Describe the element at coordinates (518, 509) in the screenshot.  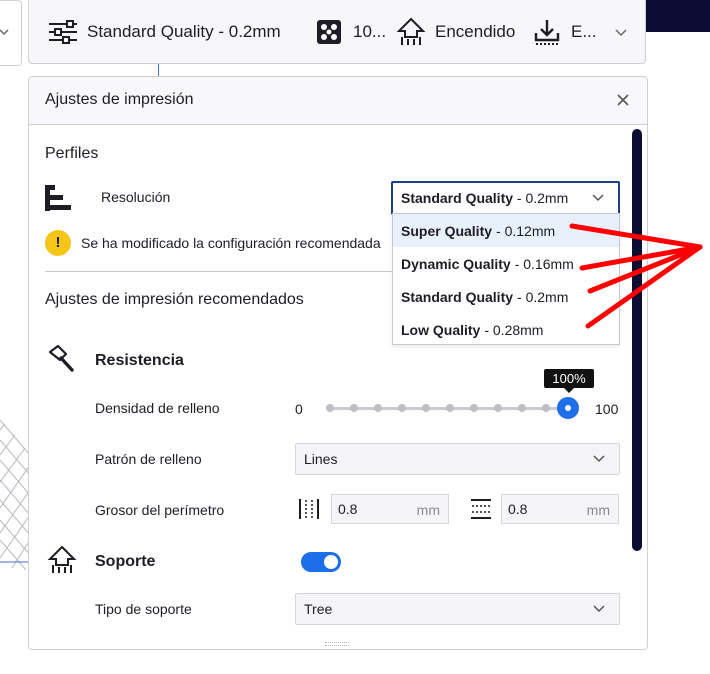
I see `top-bottom-thickness-value: 0.8` at that location.